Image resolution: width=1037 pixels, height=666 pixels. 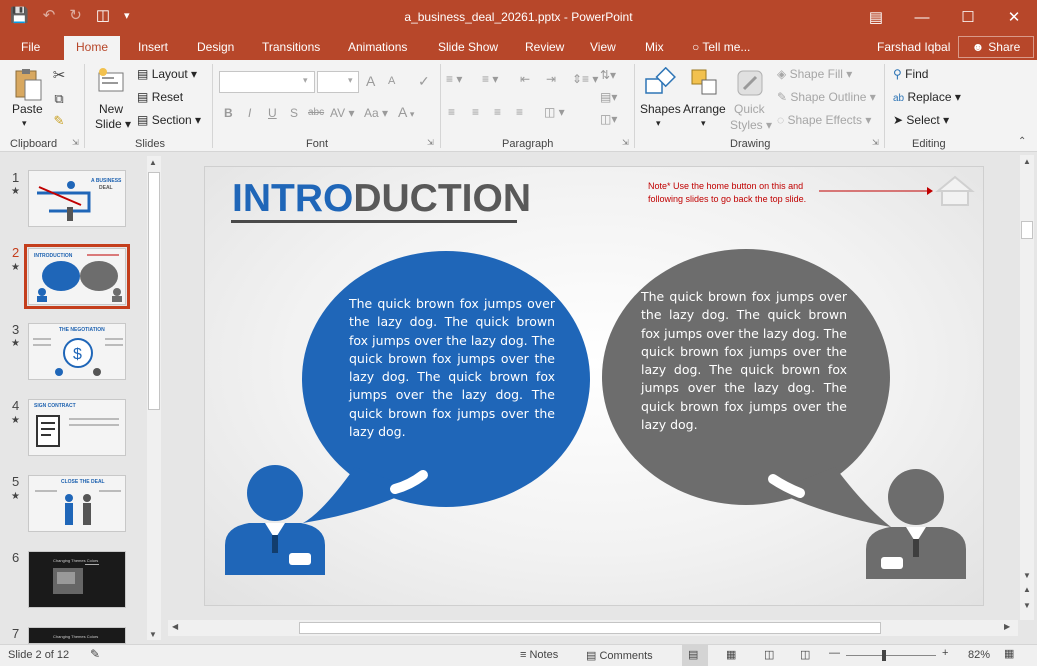 What do you see at coordinates (111, 81) in the screenshot?
I see `new-slide-icon` at bounding box center [111, 81].